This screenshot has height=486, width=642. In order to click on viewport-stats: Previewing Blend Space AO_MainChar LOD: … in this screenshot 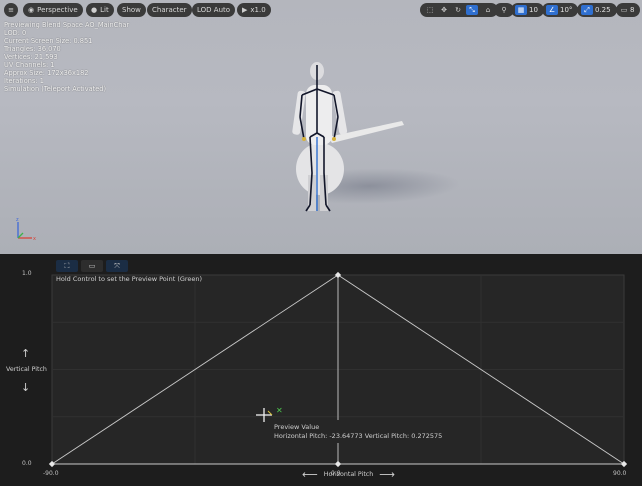, I will do `click(67, 57)`.